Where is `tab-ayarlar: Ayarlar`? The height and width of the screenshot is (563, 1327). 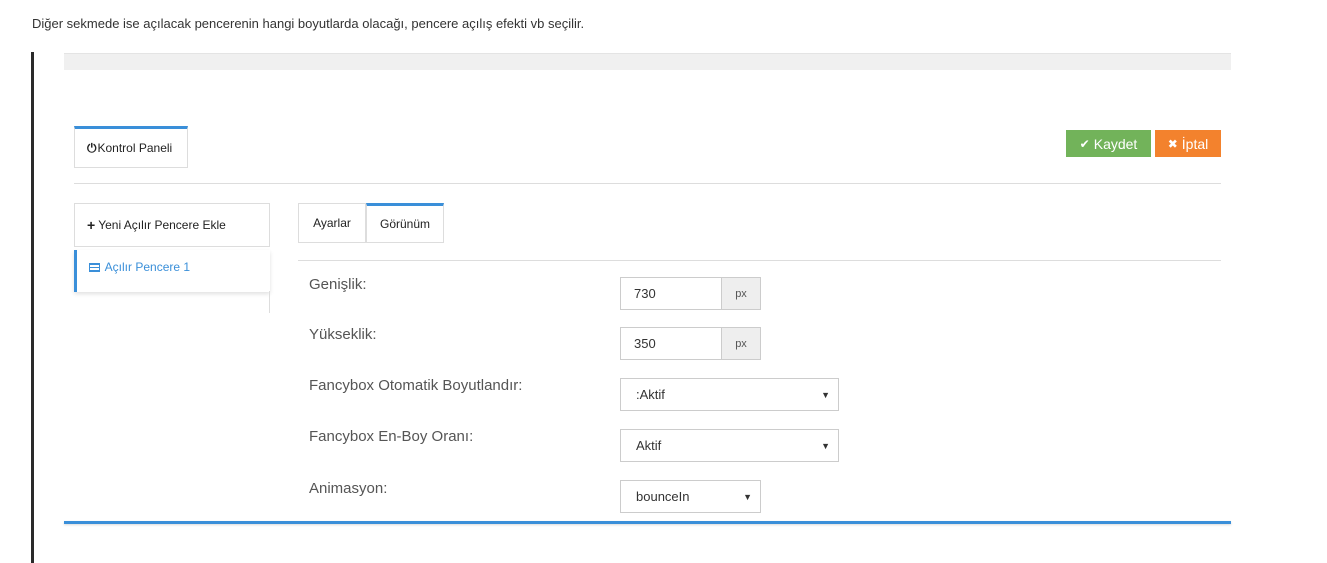 tab-ayarlar: Ayarlar is located at coordinates (332, 223).